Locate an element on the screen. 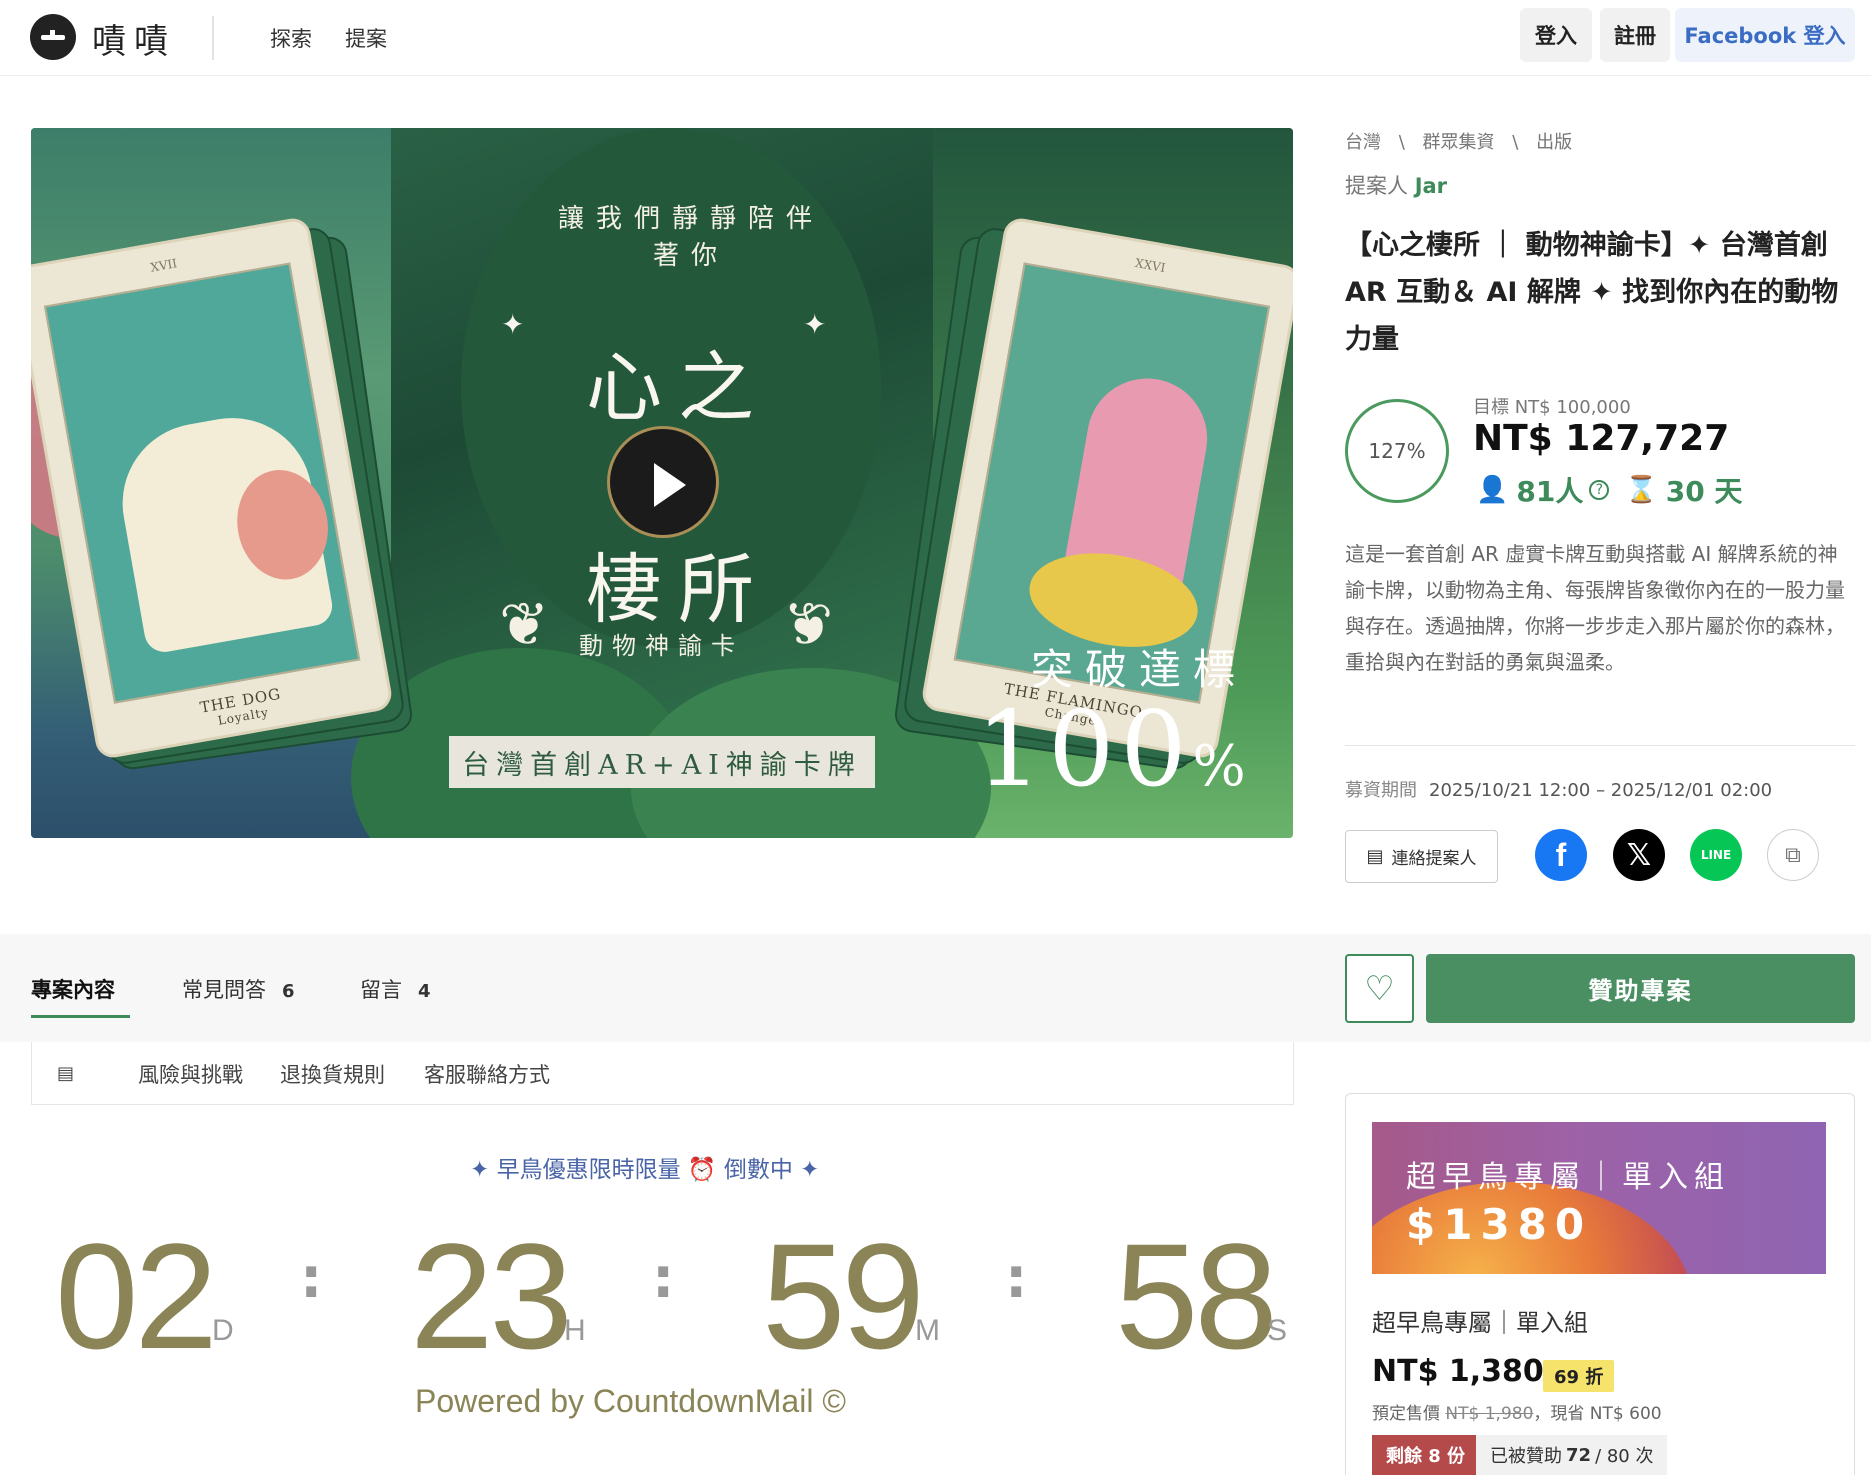 Image resolution: width=1871 pixels, height=1475 pixels. countdown-days: 02 is located at coordinates (136, 1296).